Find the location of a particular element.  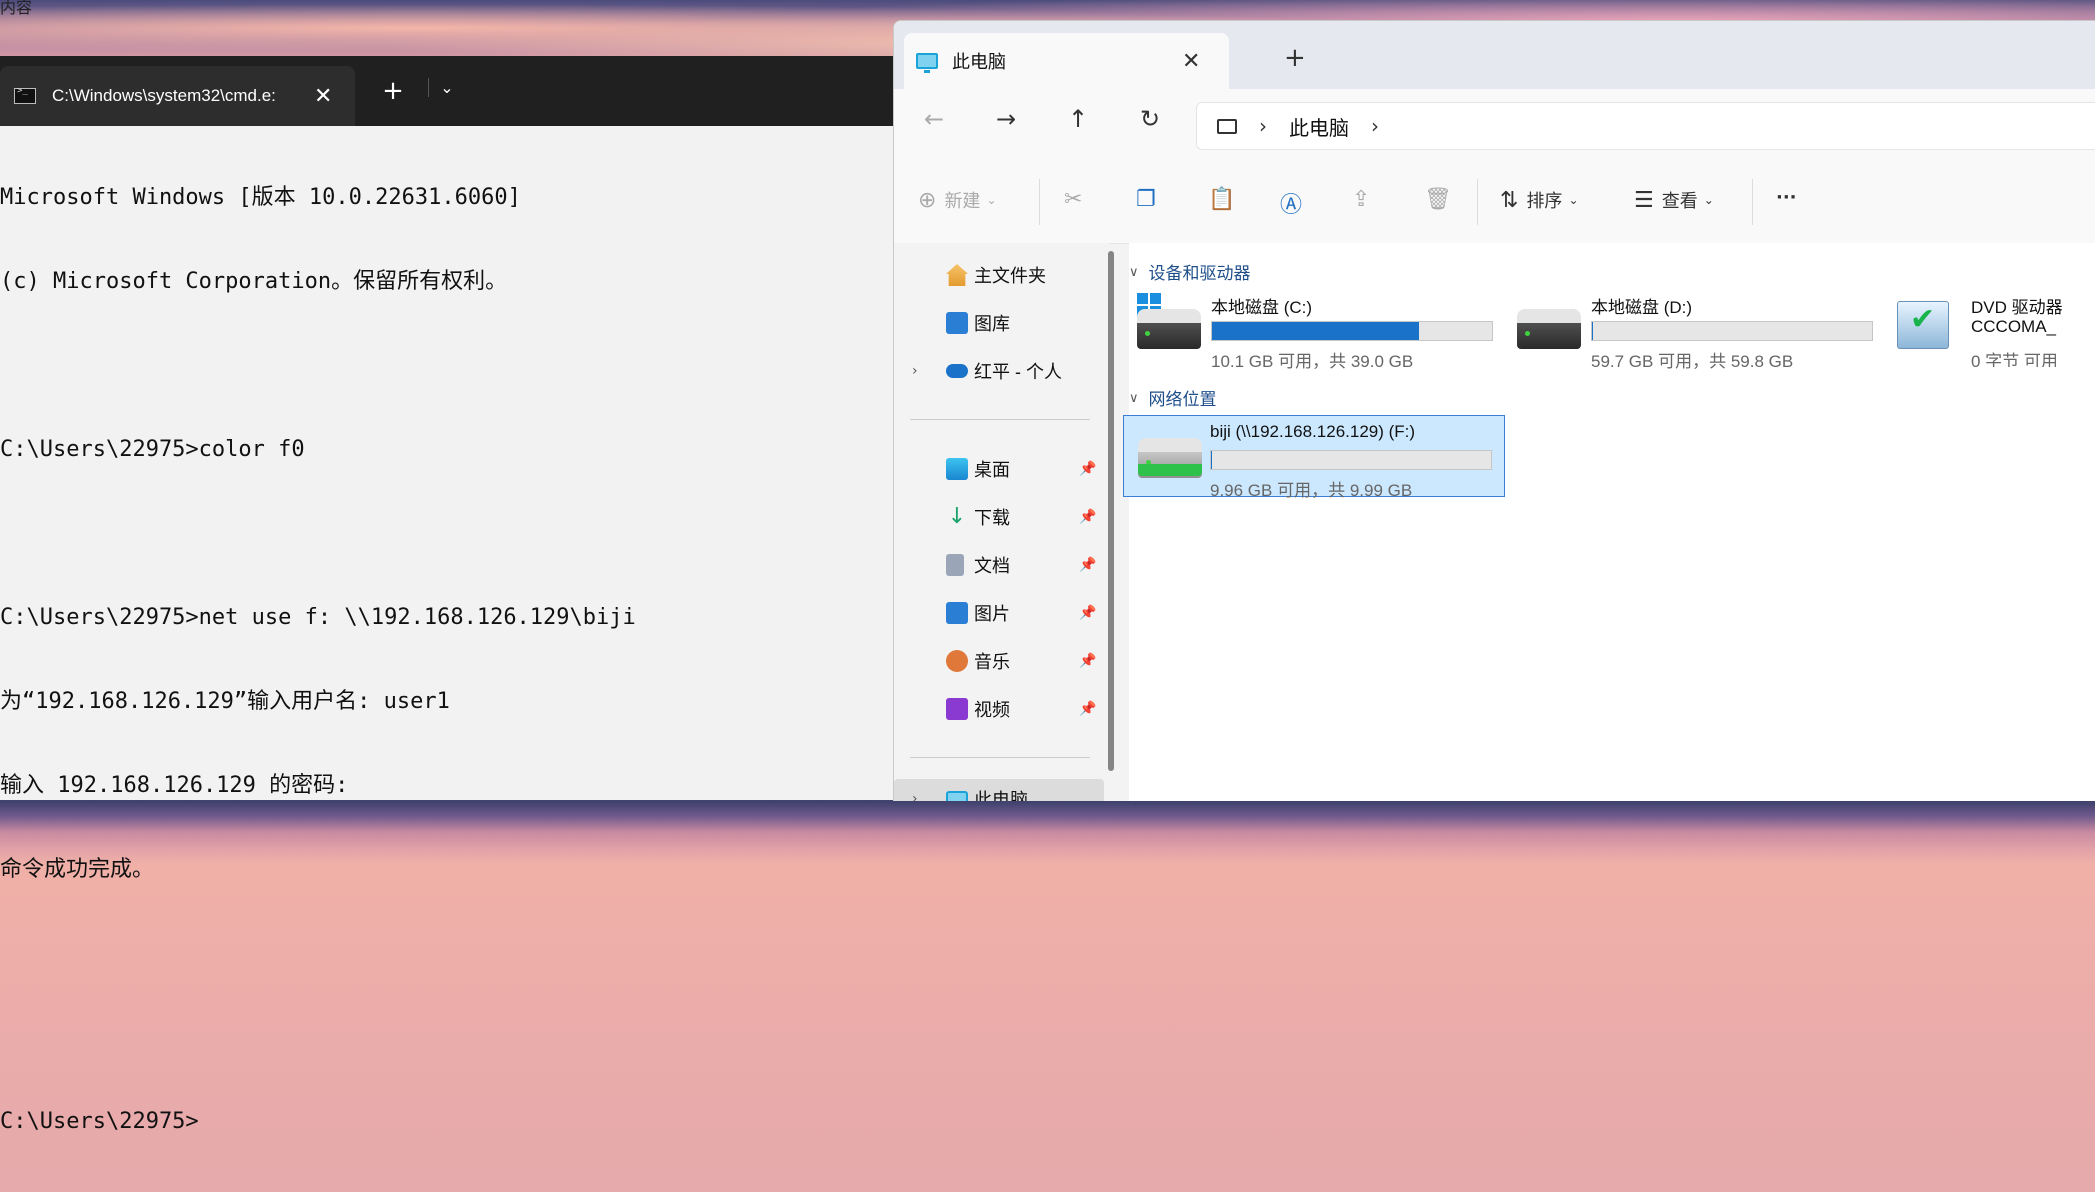

network-drive-icon is located at coordinates (1170, 454).